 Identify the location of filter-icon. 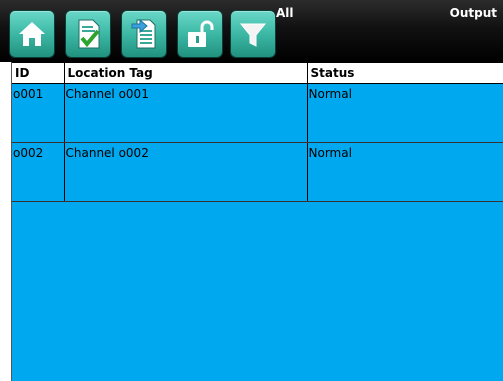
(253, 35).